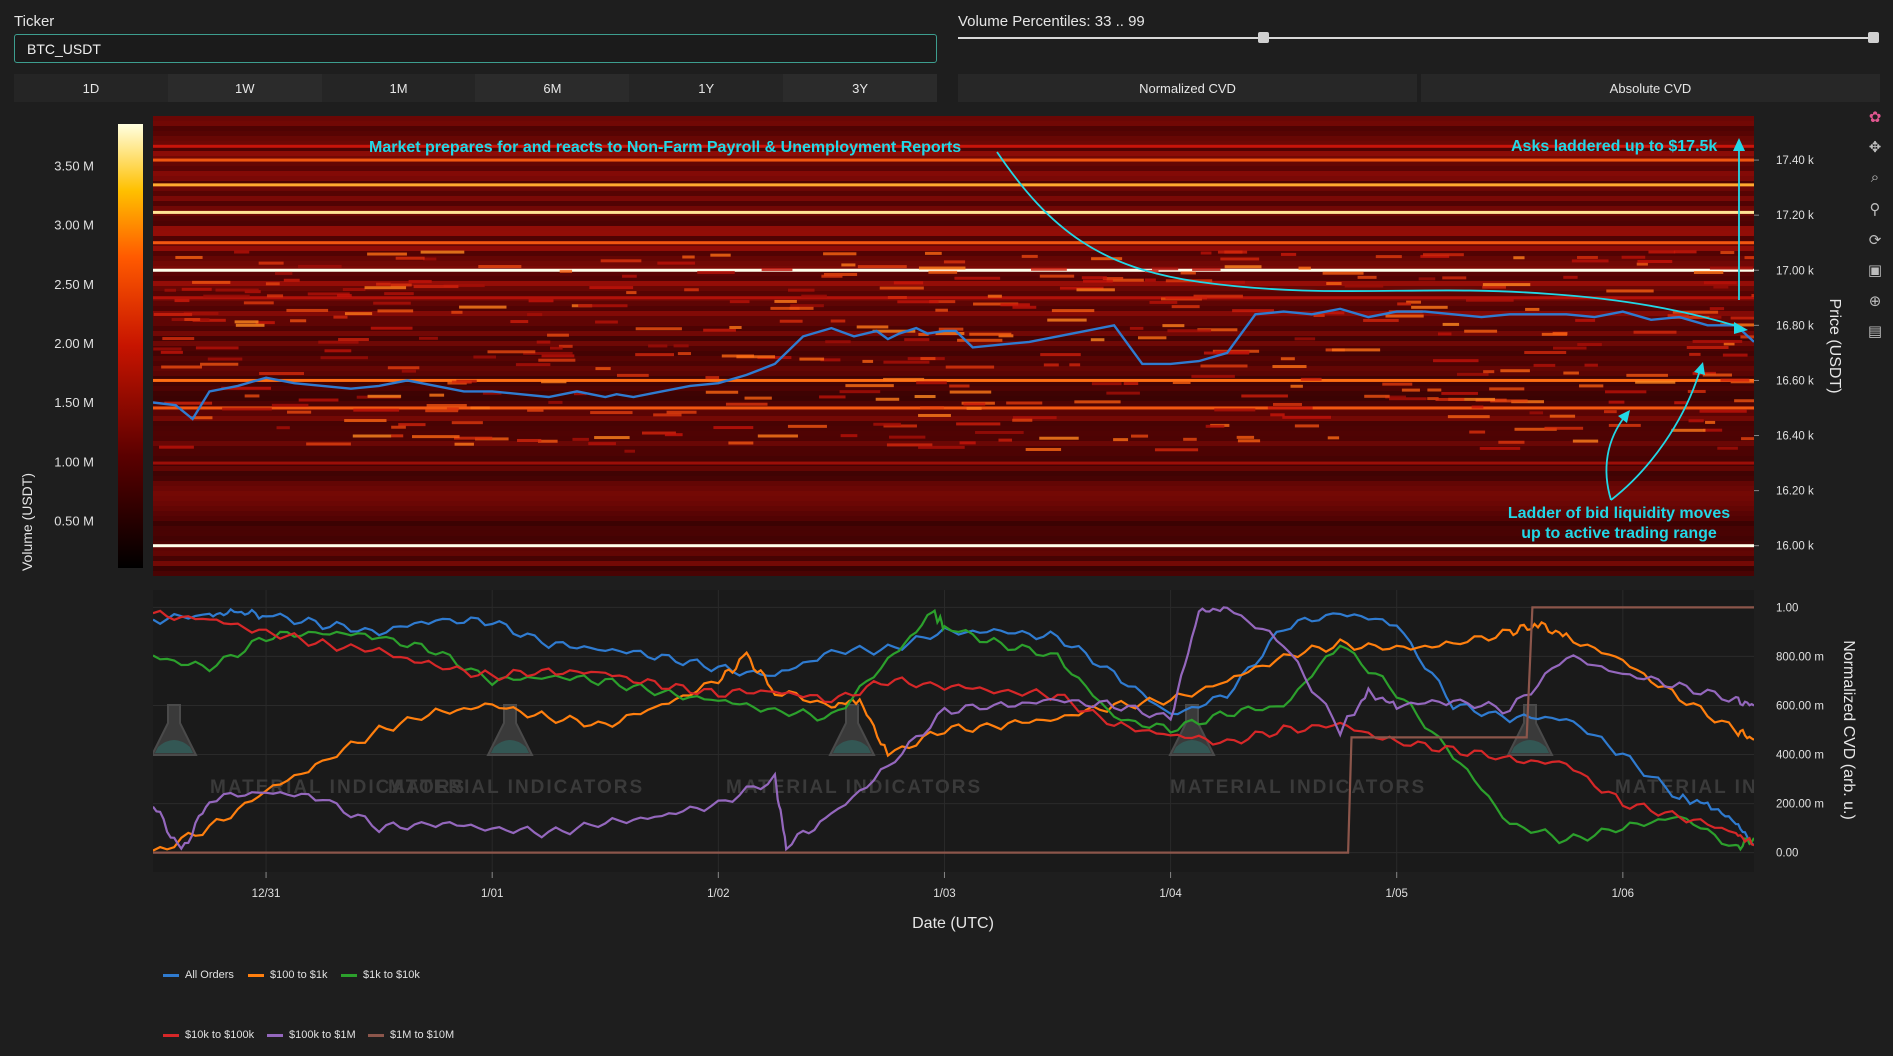  Describe the element at coordinates (74, 521) in the screenshot. I see `colorbar-tick-label: 0.50 M` at that location.